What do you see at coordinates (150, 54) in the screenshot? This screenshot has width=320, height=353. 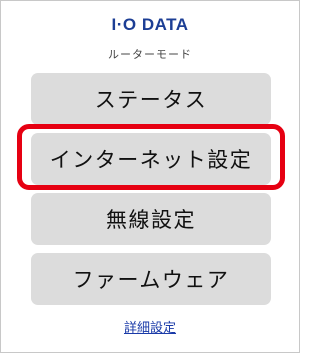 I see `router-mode-label: ルーターモード` at bounding box center [150, 54].